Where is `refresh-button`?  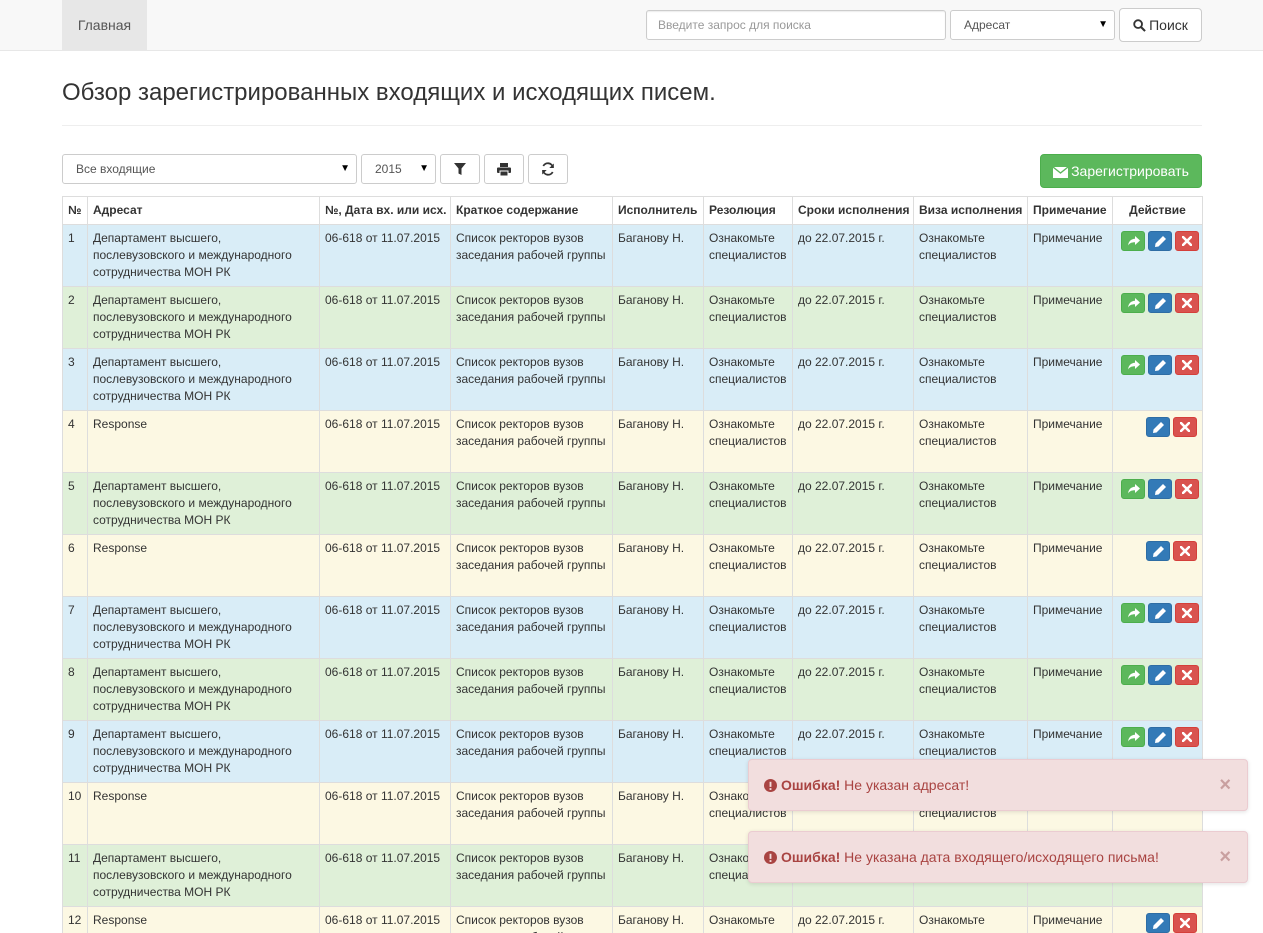
refresh-button is located at coordinates (548, 169).